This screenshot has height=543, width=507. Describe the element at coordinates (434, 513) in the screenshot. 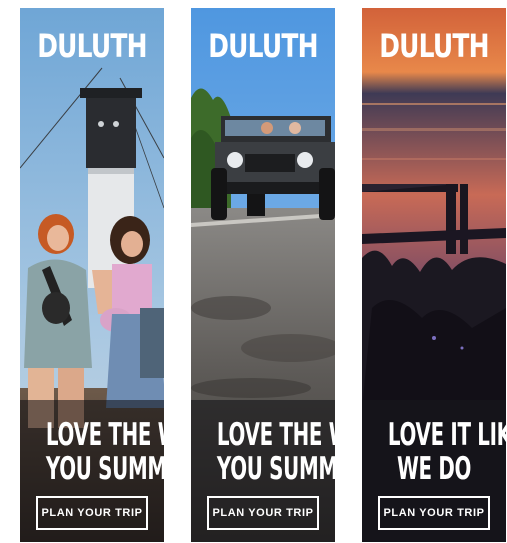

I see `banner-3-plan-trip-button: PLAN YOUR TRIP` at that location.